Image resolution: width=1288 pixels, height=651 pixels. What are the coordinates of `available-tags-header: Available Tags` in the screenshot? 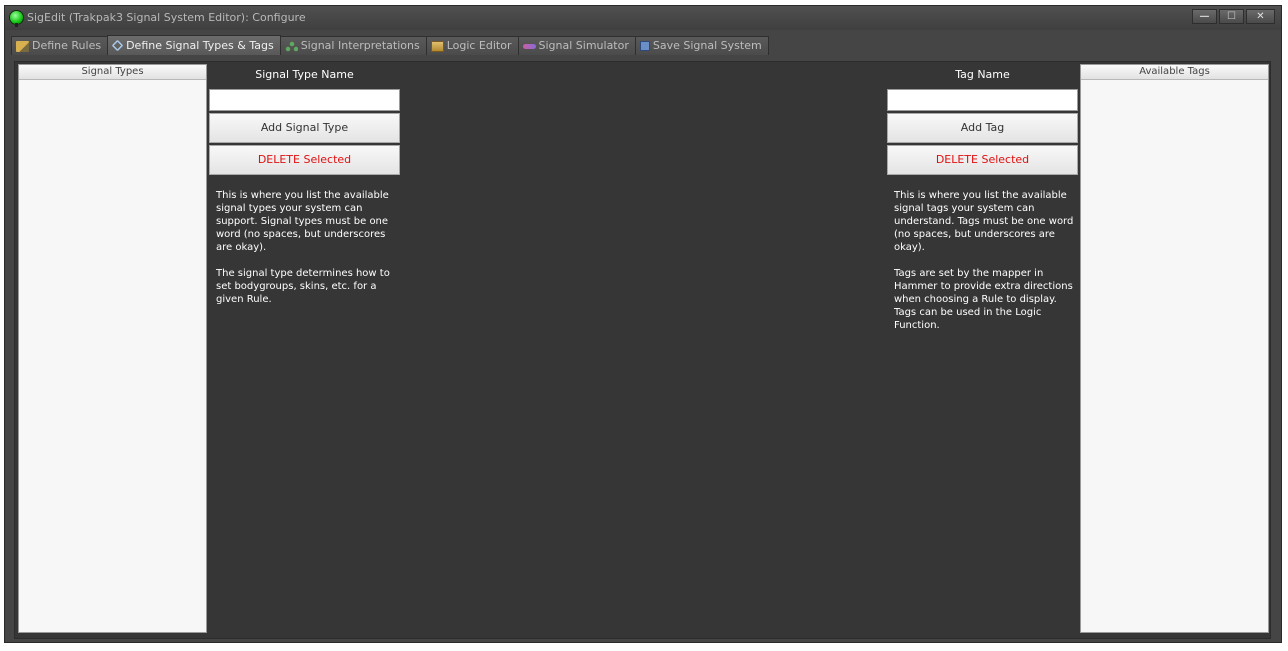 It's located at (1174, 72).